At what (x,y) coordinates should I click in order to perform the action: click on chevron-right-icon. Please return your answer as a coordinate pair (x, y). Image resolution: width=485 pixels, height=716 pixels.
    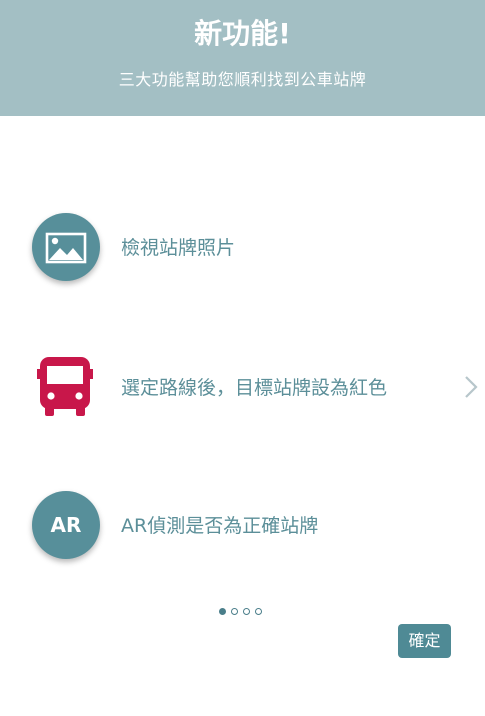
    Looking at the image, I should click on (471, 387).